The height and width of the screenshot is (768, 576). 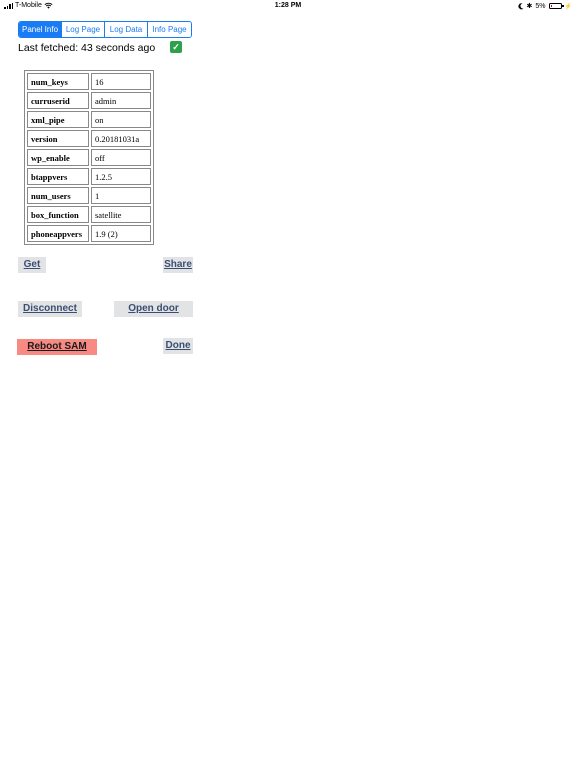 What do you see at coordinates (121, 119) in the screenshot?
I see `table-value: on` at bounding box center [121, 119].